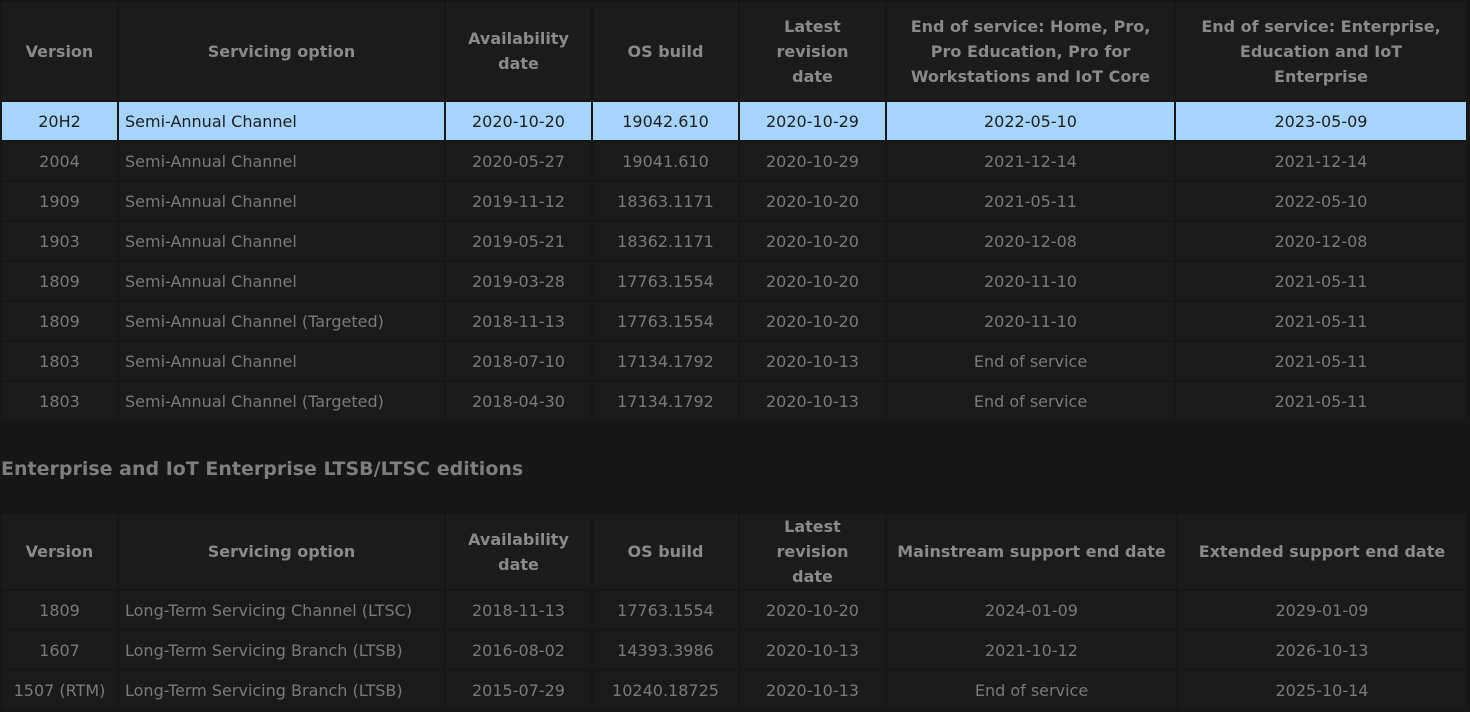 This screenshot has width=1470, height=712. What do you see at coordinates (518, 650) in the screenshot?
I see `cell-availability-date: 2016-08-02` at bounding box center [518, 650].